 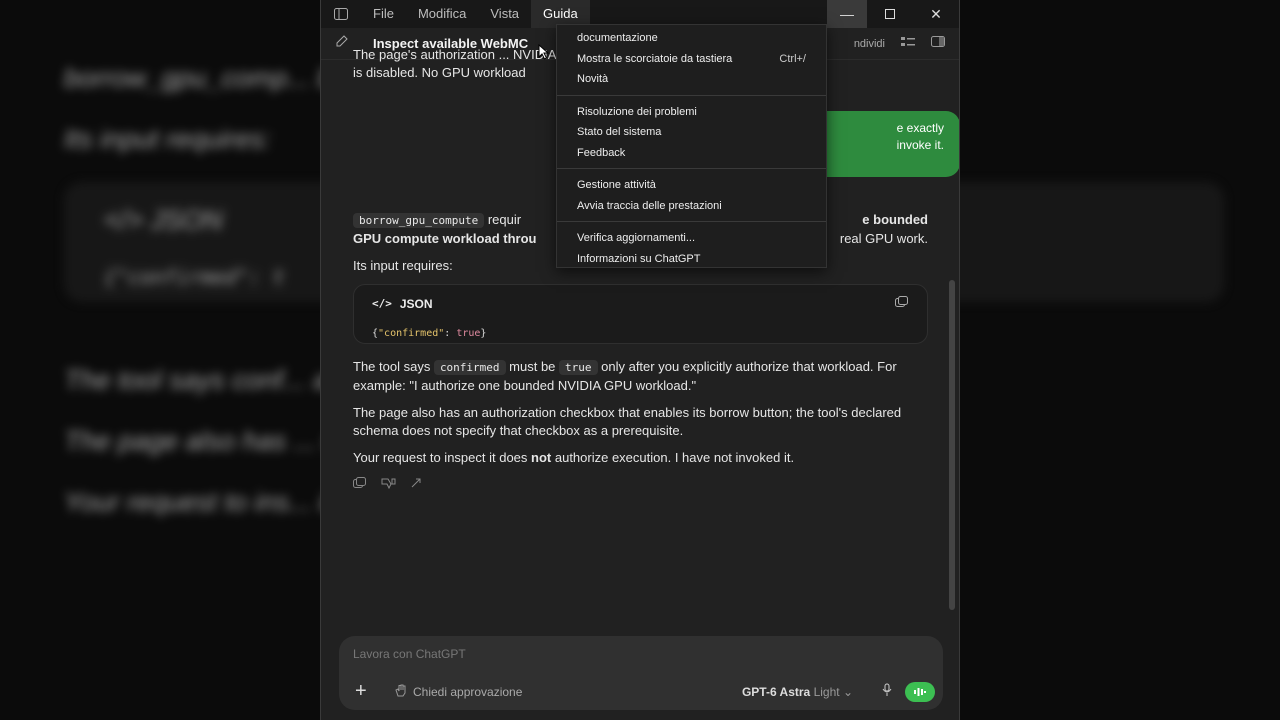 What do you see at coordinates (393, 366) in the screenshot?
I see `para3-a: The tool says` at bounding box center [393, 366].